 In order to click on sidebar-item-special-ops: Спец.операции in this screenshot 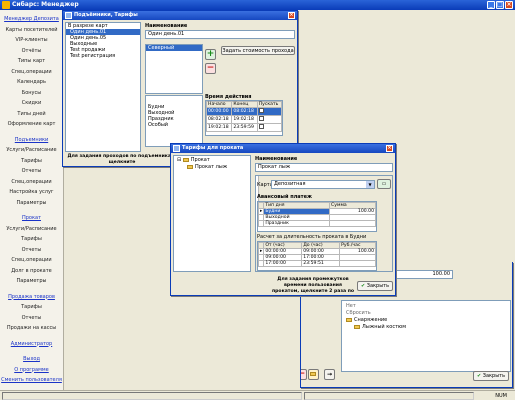, I will do `click(31, 72)`.